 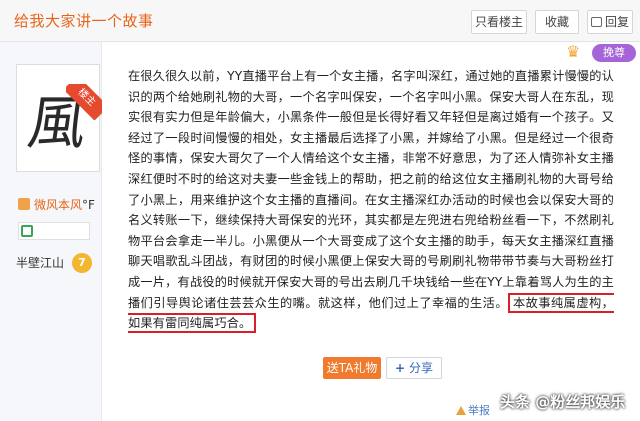 What do you see at coordinates (320, 21) in the screenshot?
I see `thread-header: 给我大家讲一个故事 只看楼主 收藏 回复` at bounding box center [320, 21].